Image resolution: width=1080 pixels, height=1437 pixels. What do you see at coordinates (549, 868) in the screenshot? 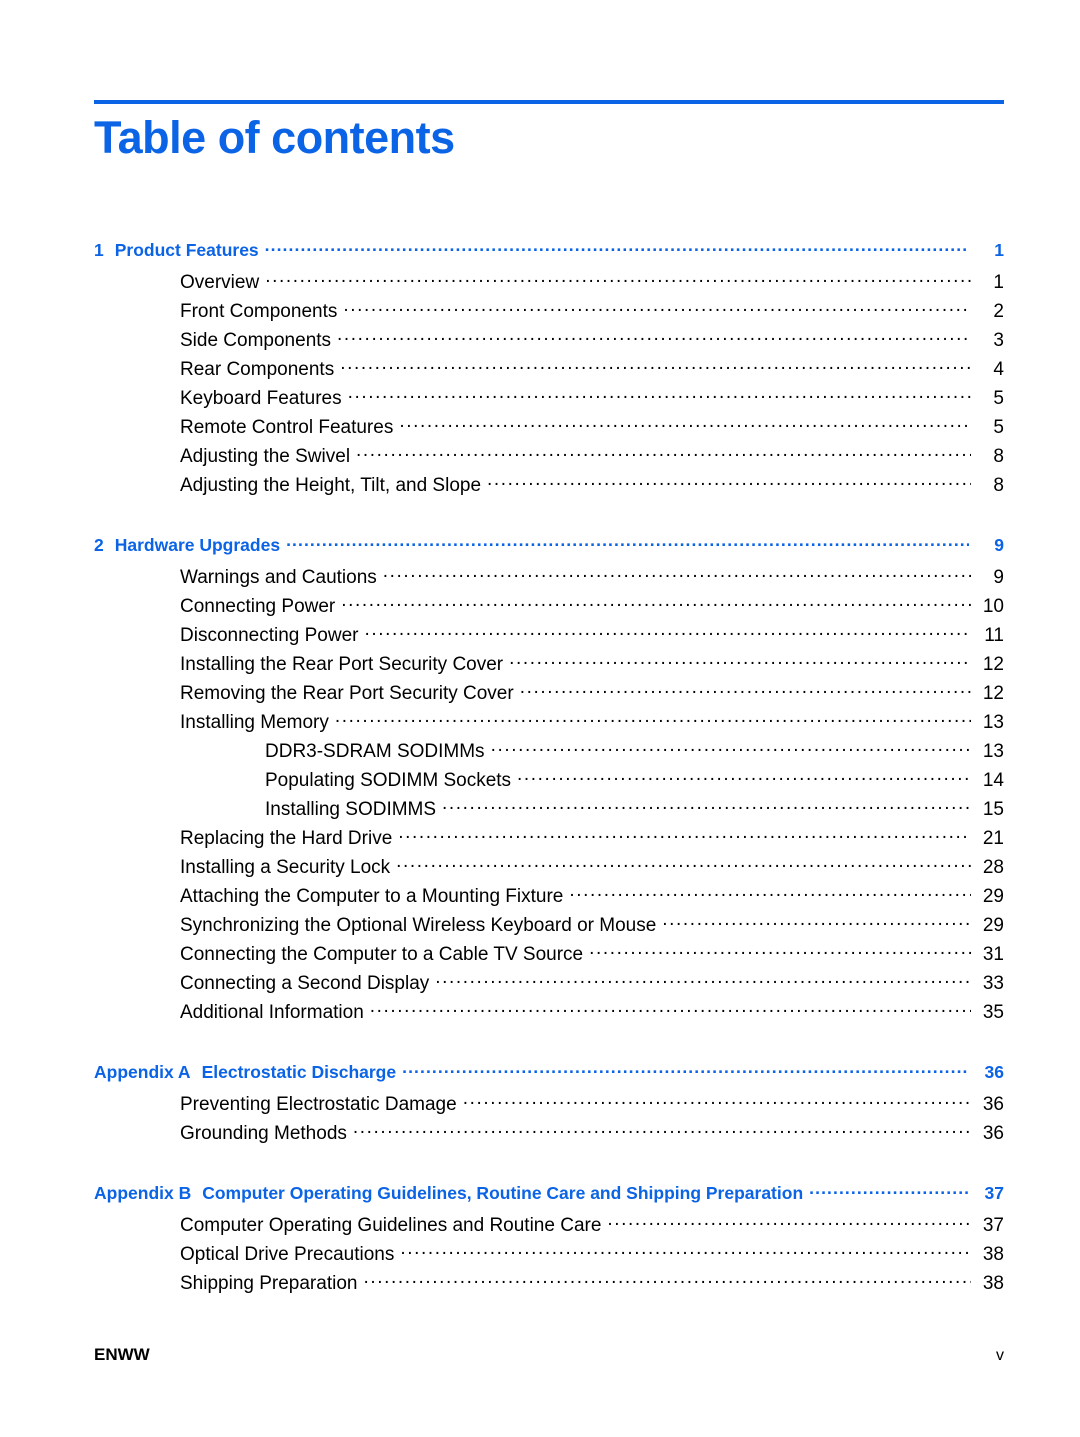
I see `toc-entry-installing-a-security-lock: Installing a Security Lock 28` at bounding box center [549, 868].